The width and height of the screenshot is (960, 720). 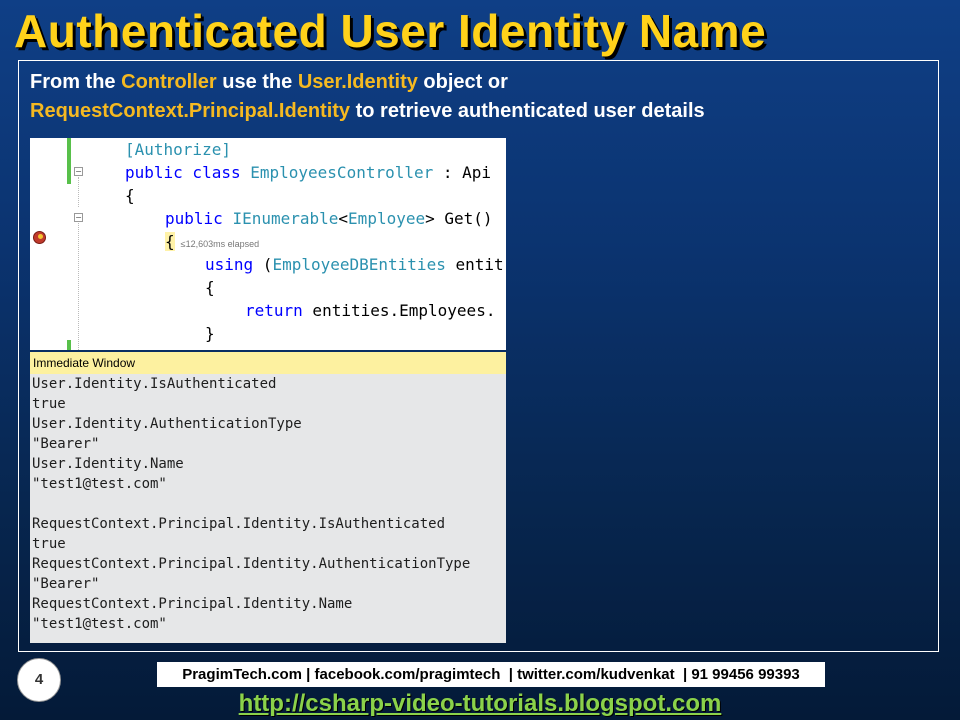 What do you see at coordinates (263, 264) in the screenshot?
I see `code-text: (` at bounding box center [263, 264].